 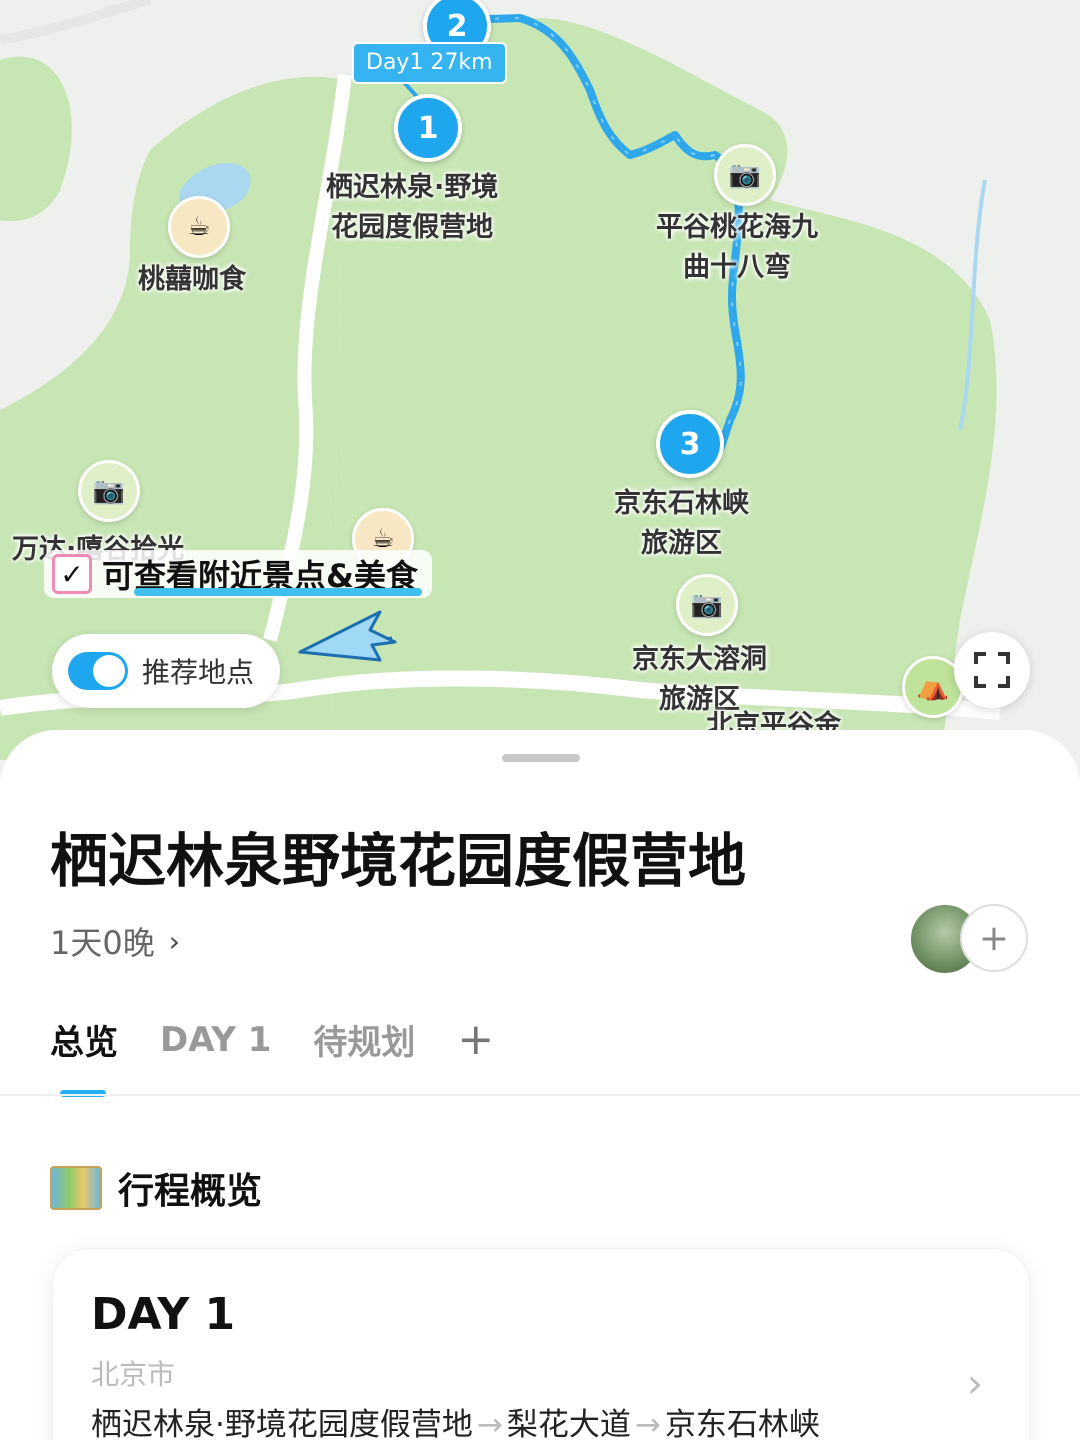 I want to click on add-member-button: +, so click(x=994, y=938).